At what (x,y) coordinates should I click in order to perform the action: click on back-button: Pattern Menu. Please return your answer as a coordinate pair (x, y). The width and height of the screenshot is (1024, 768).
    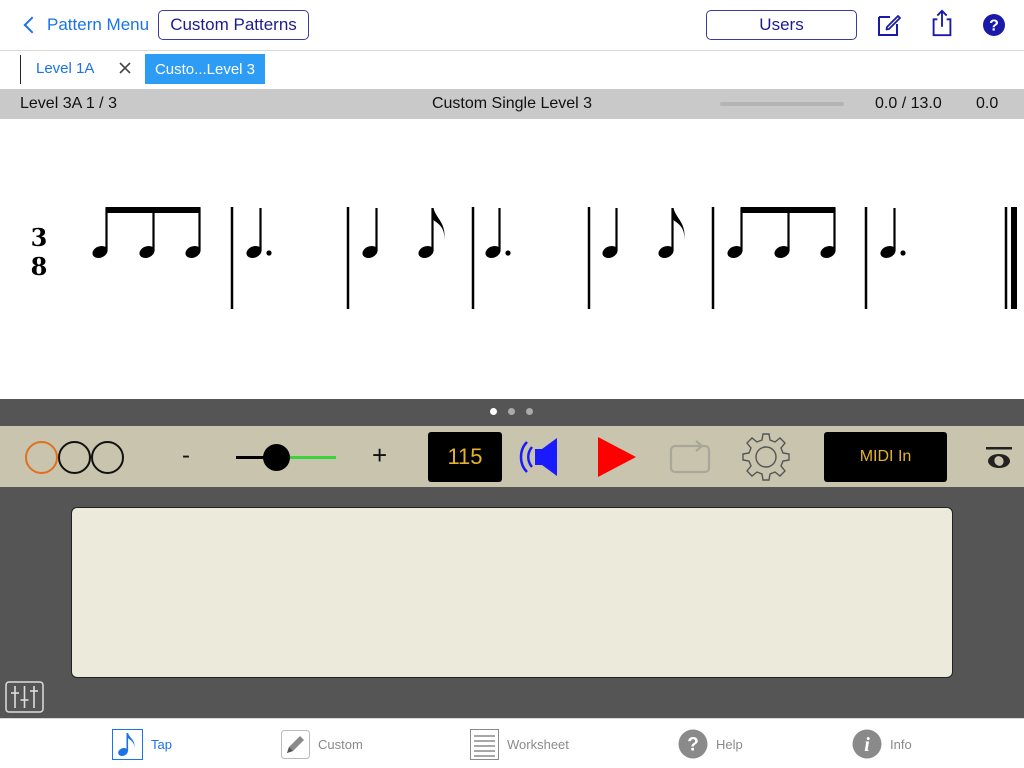
    Looking at the image, I should click on (85, 25).